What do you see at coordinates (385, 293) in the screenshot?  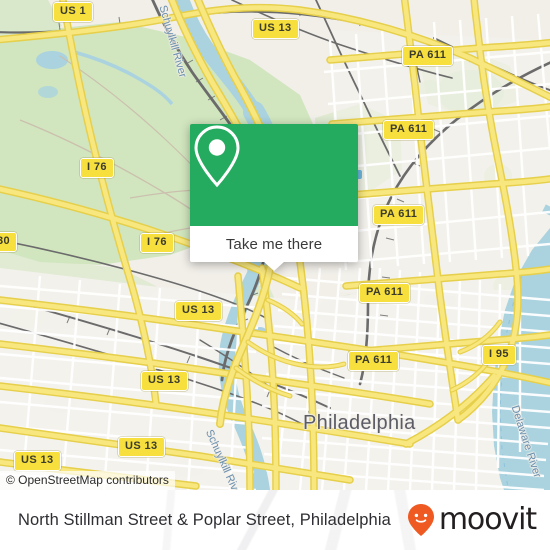 I see `shield-pa-611-lower: PA 611` at bounding box center [385, 293].